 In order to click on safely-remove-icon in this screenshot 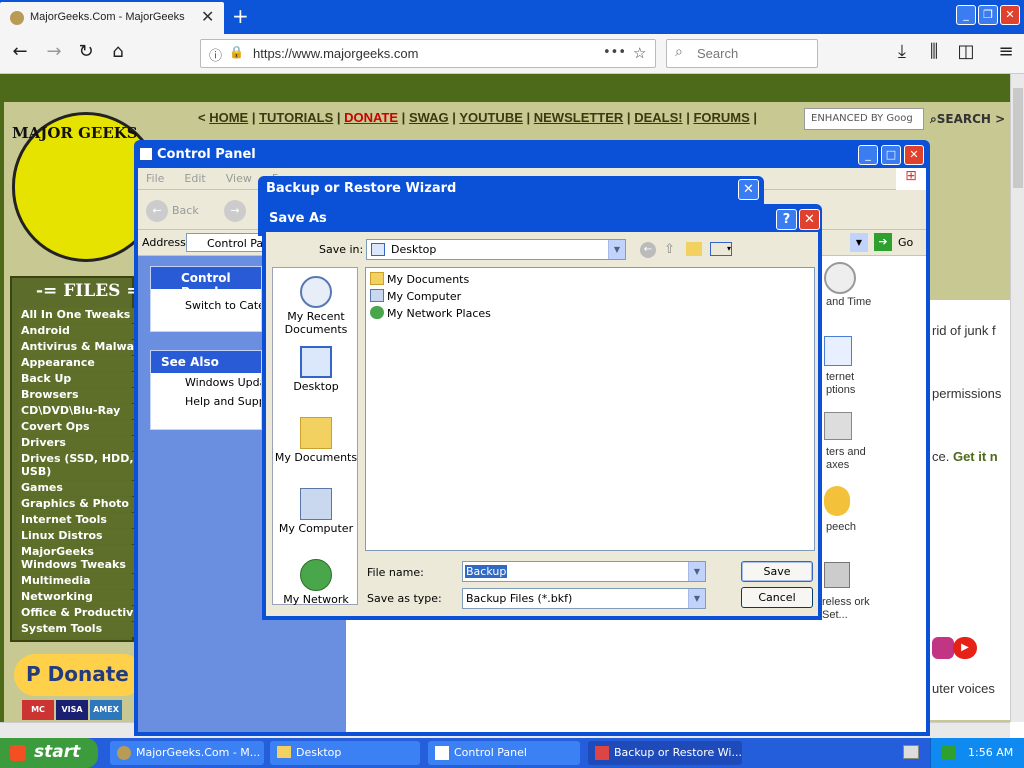, I will do `click(949, 752)`.